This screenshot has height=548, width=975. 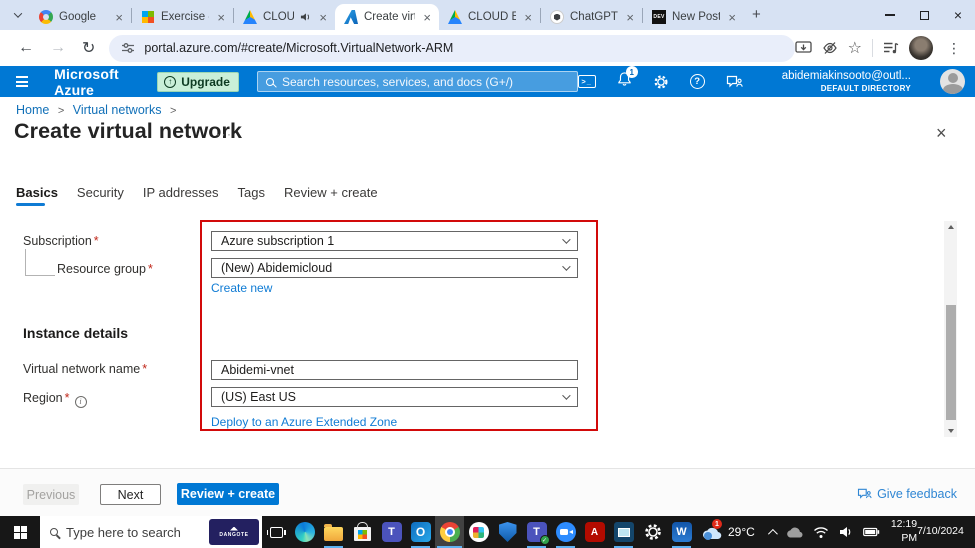 I want to click on taskbar-microsoft-store, so click(x=362, y=532).